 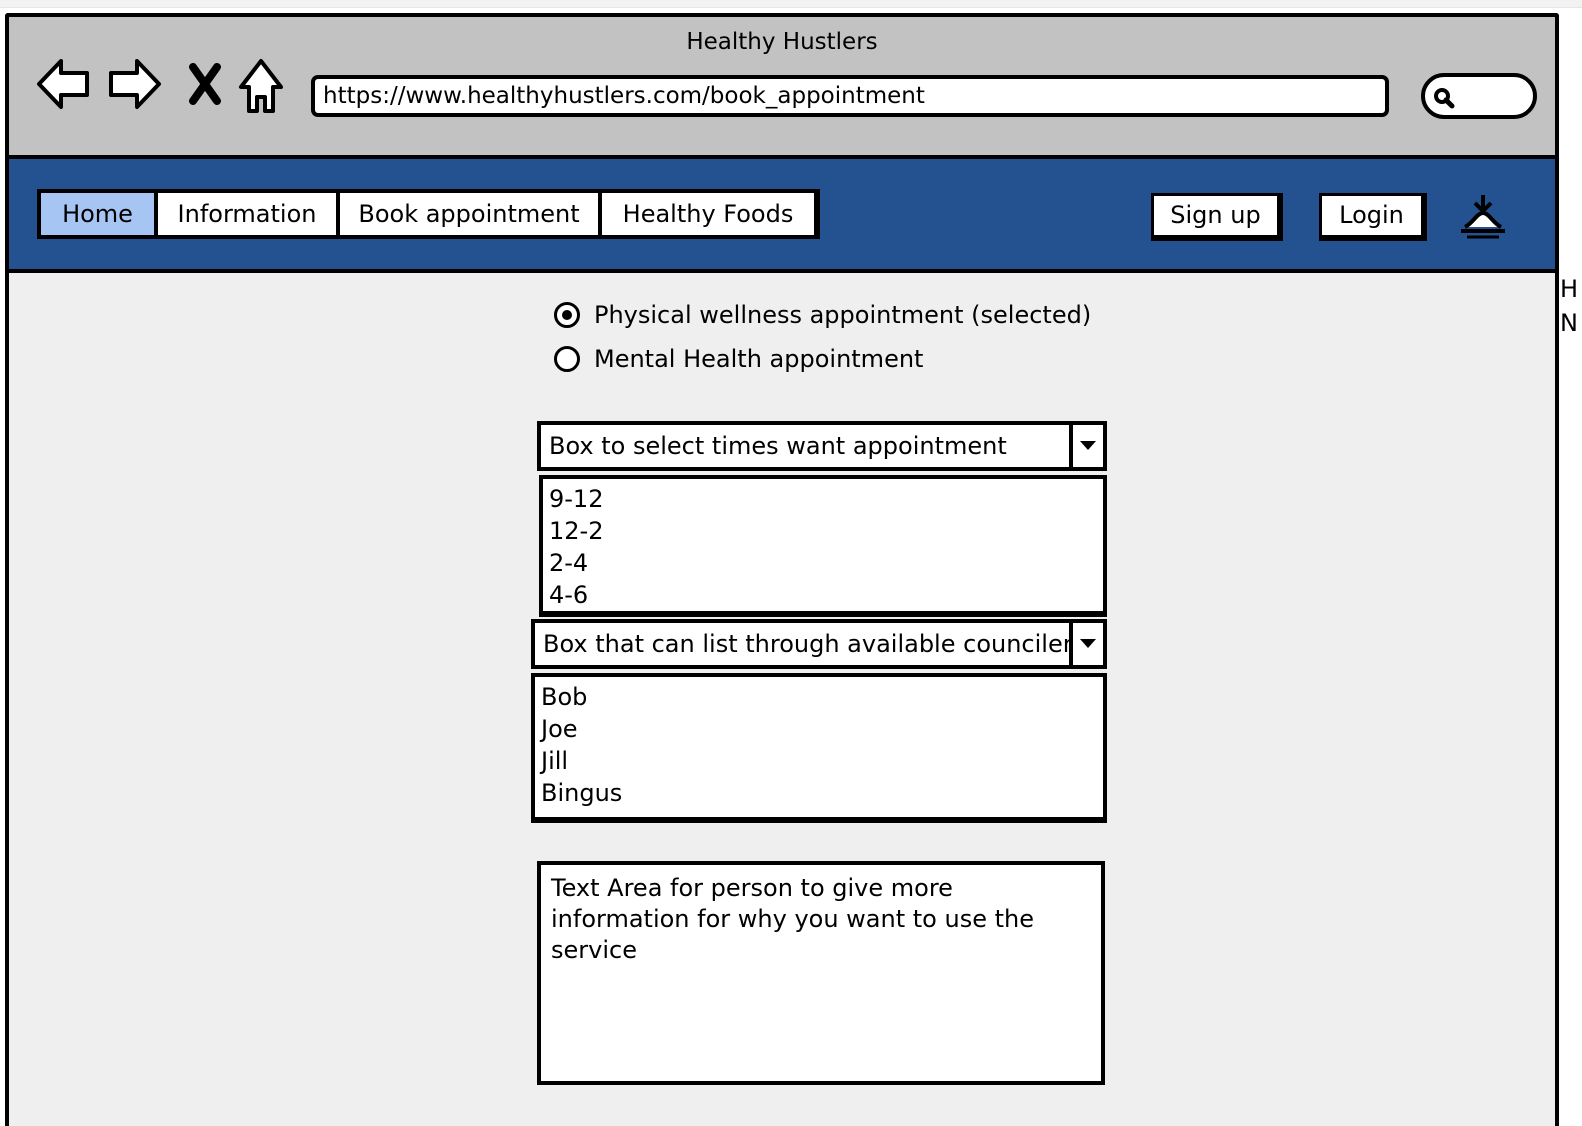 What do you see at coordinates (782, 42) in the screenshot?
I see `window-title: Healthy Hustlers` at bounding box center [782, 42].